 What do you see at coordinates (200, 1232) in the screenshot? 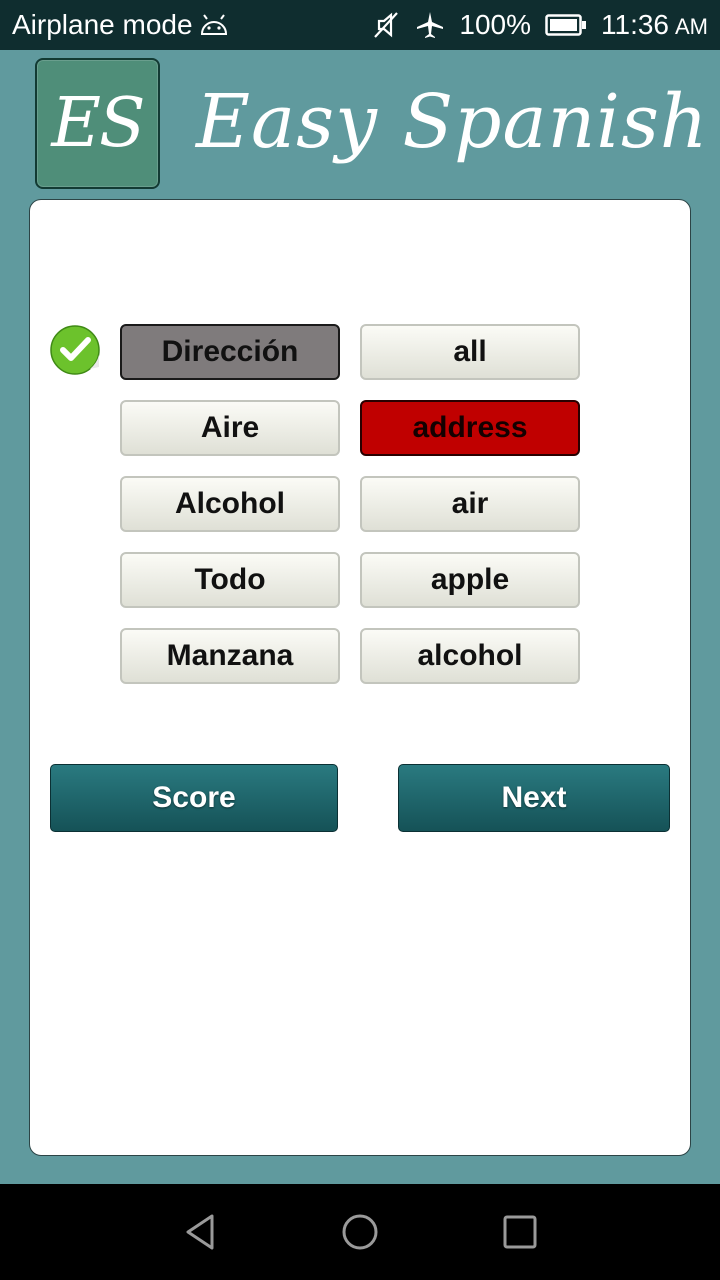
I see `back-icon` at bounding box center [200, 1232].